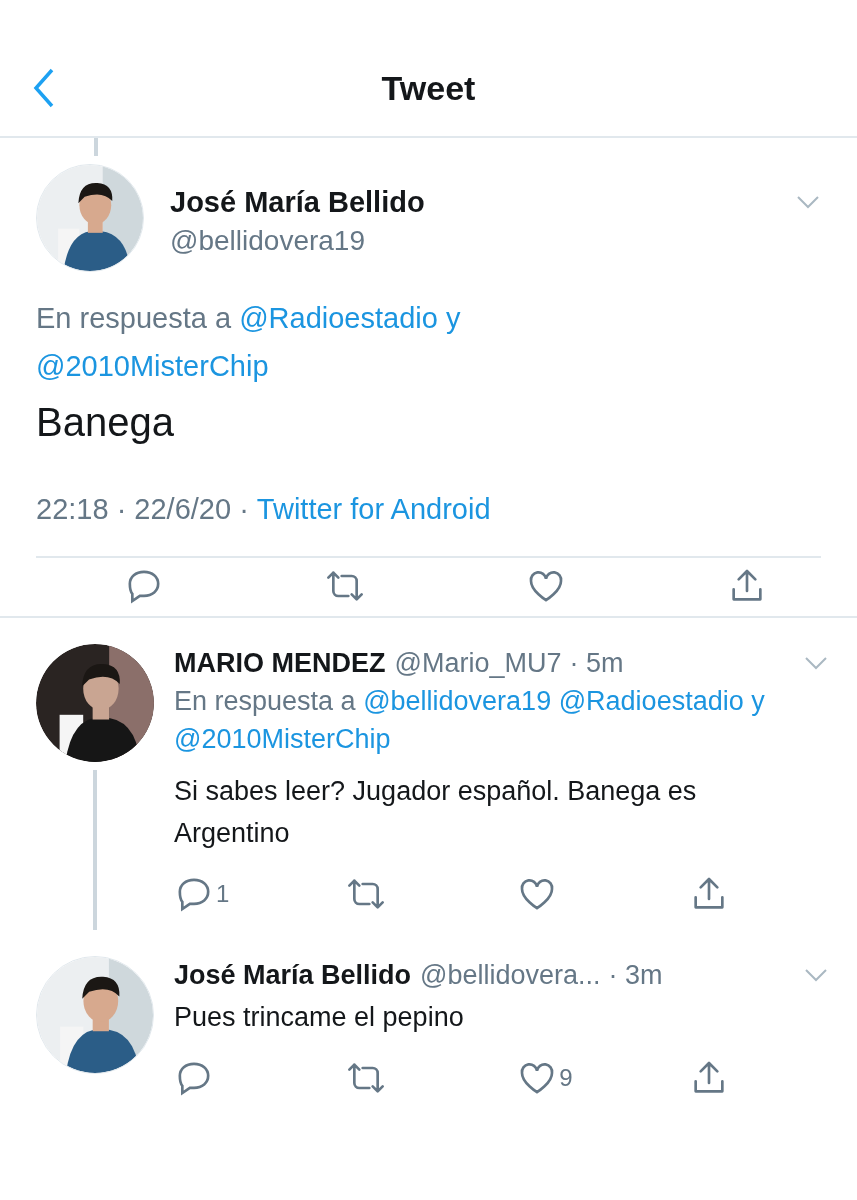 The image size is (857, 1200). What do you see at coordinates (319, 1017) in the screenshot?
I see `tweet-text: Pues trincame el pepino` at bounding box center [319, 1017].